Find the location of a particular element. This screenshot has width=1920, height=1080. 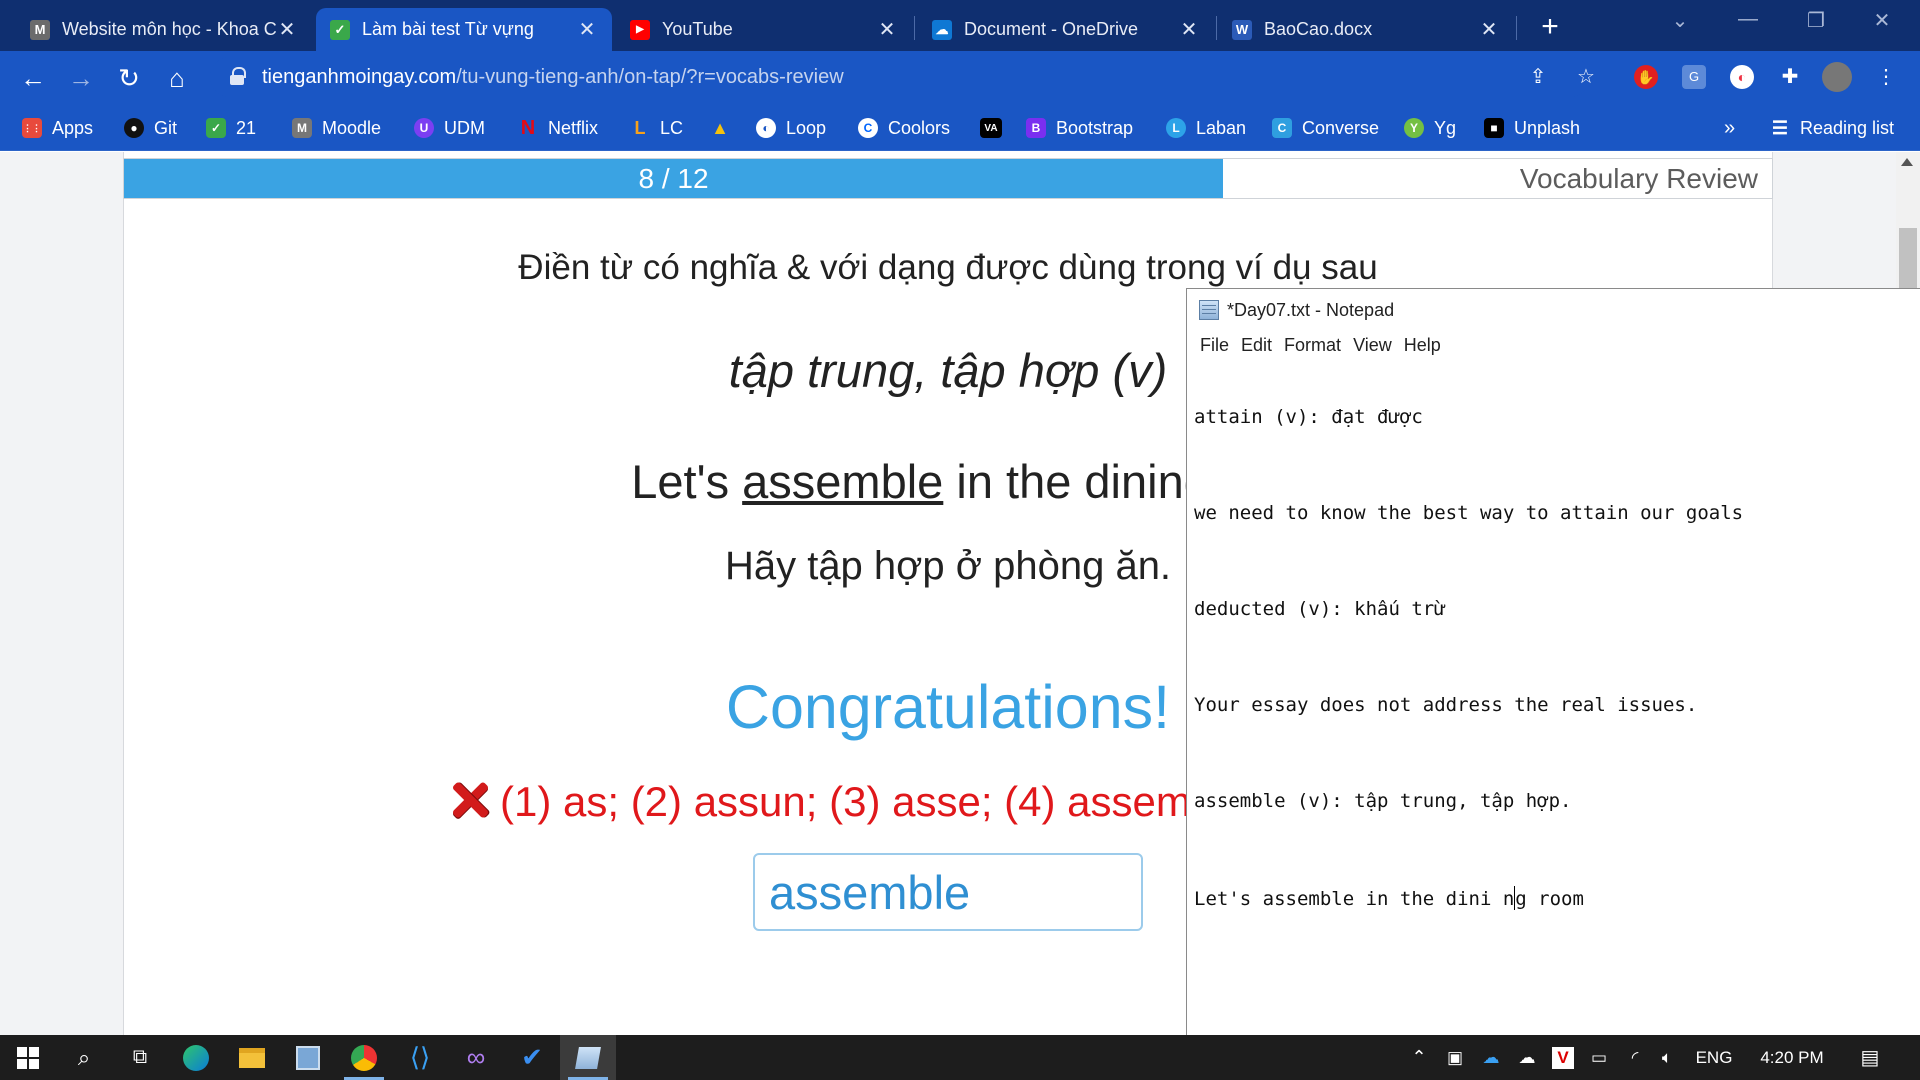

file-explorer-icon is located at coordinates (252, 1057).